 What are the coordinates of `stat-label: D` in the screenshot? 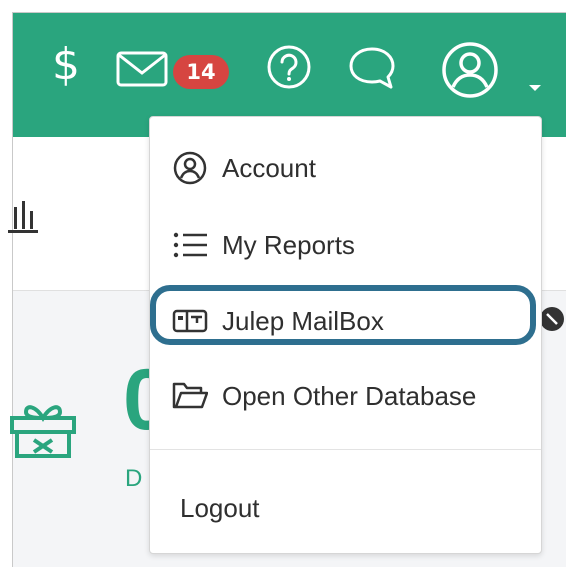 It's located at (134, 478).